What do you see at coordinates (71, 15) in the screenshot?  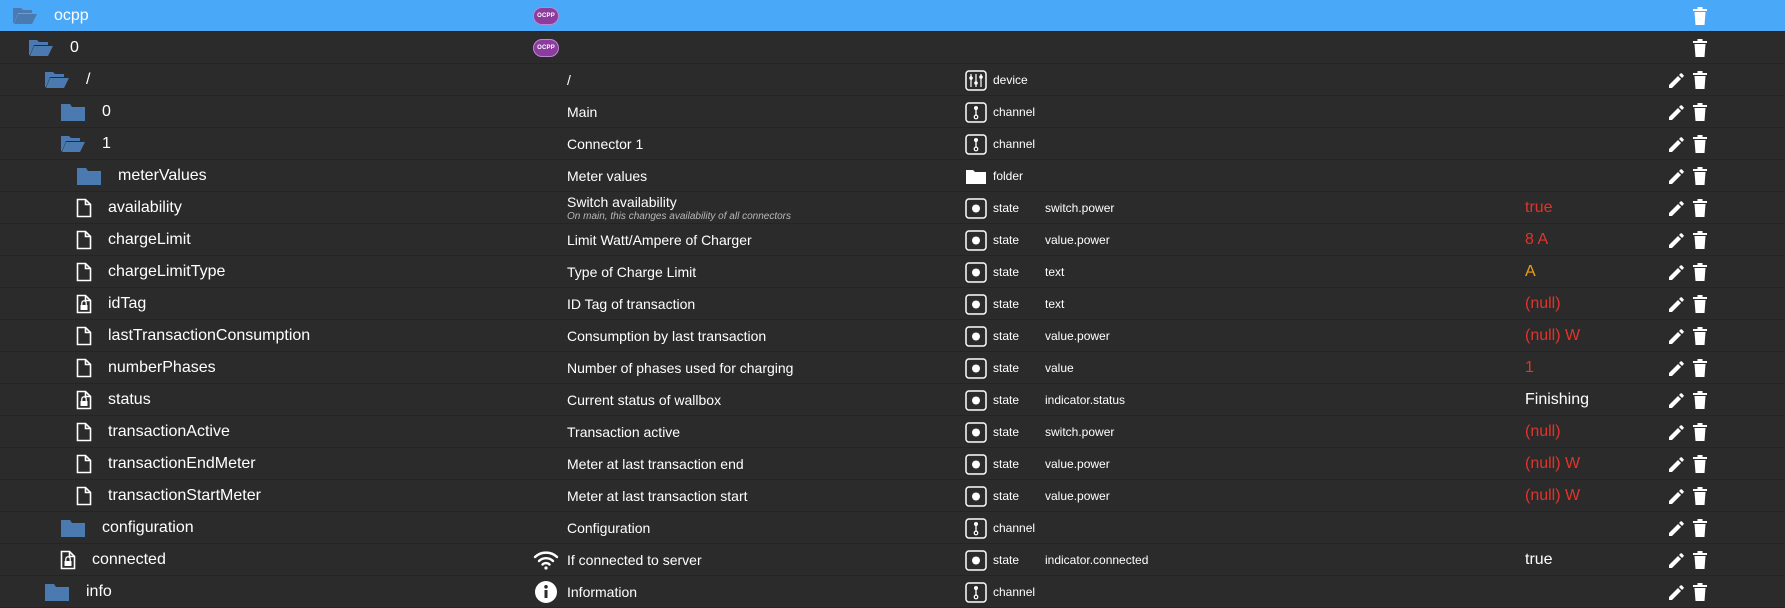 I see `object-name: ocpp` at bounding box center [71, 15].